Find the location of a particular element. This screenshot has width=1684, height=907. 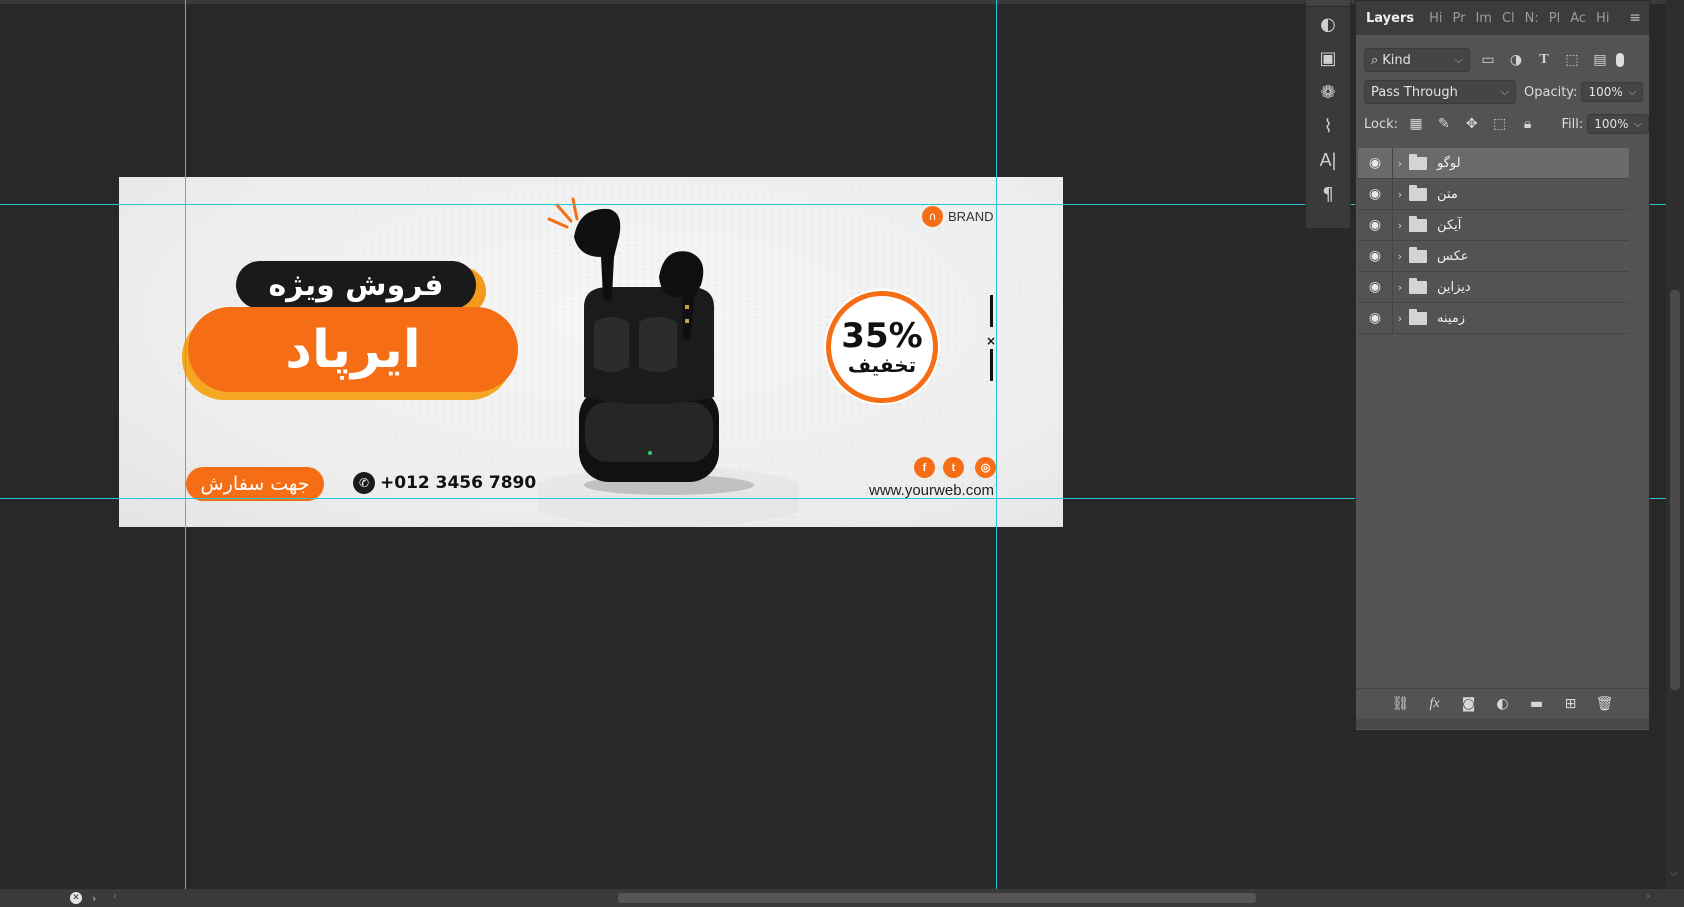

layer-row: ◉ › لوگو is located at coordinates (1493, 163).